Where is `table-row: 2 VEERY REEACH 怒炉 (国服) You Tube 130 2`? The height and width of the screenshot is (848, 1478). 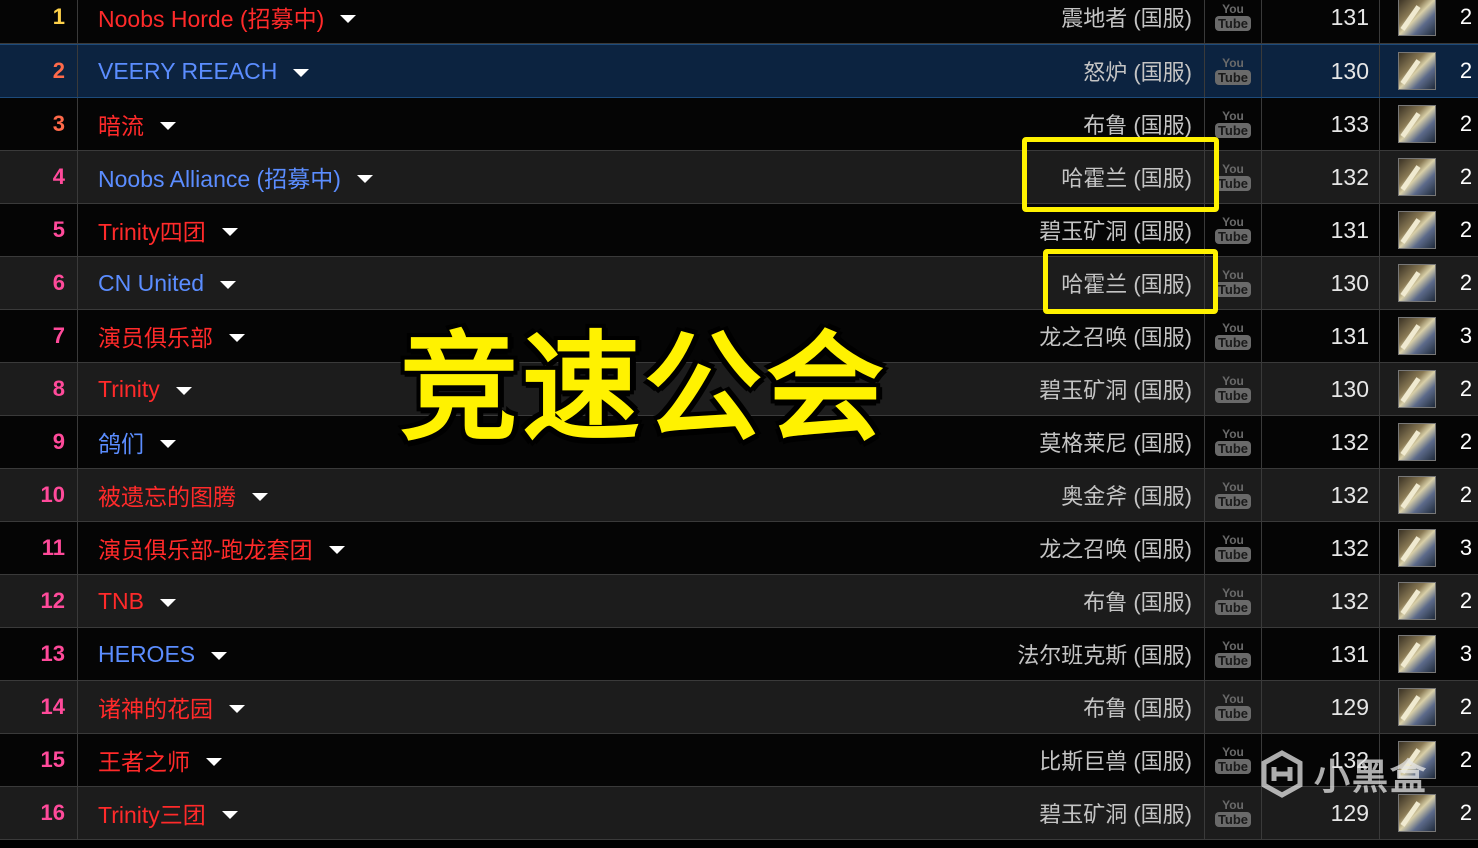
table-row: 2 VEERY REEACH 怒炉 (国服) You Tube 130 2 is located at coordinates (739, 71).